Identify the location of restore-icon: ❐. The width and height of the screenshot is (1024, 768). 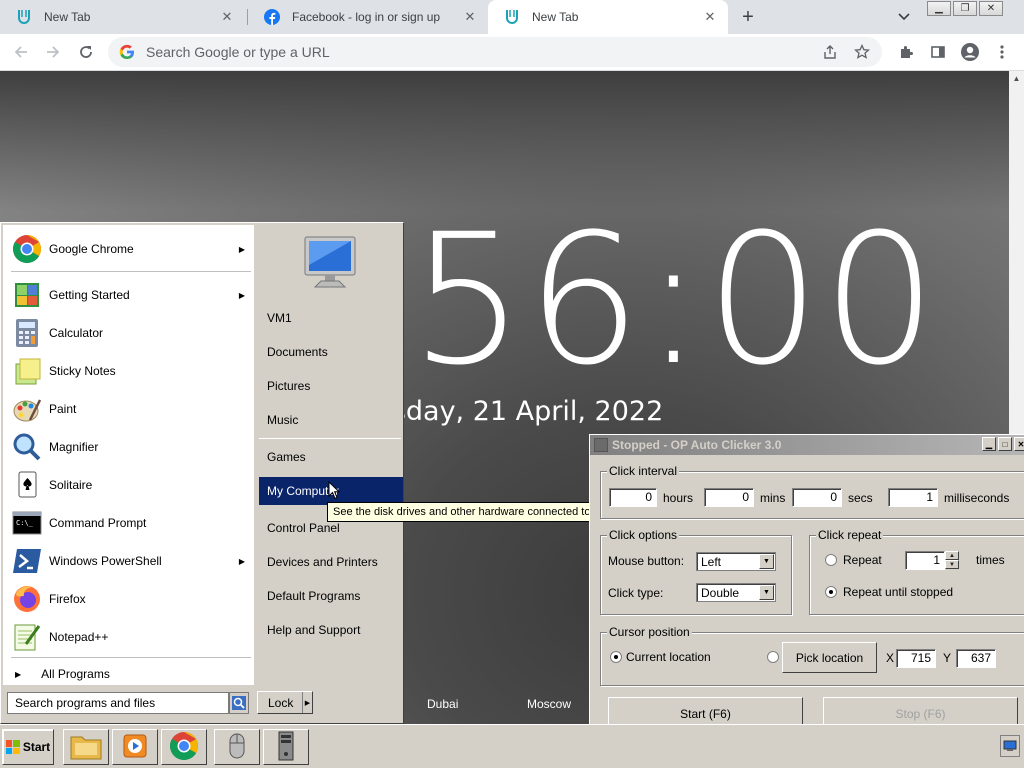
(965, 8).